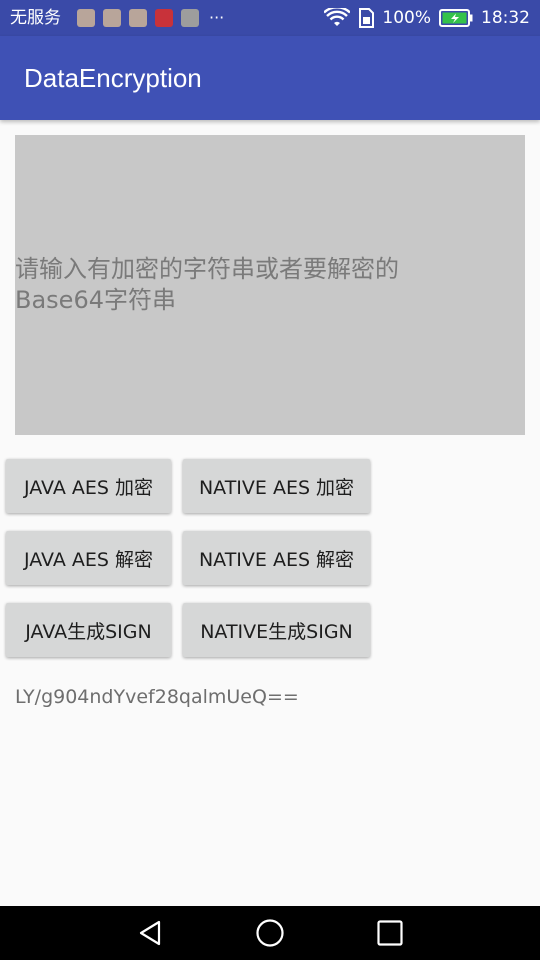 The width and height of the screenshot is (540, 960). What do you see at coordinates (88, 486) in the screenshot?
I see `java-aes-encrypt-button: JAVA AES 加密` at bounding box center [88, 486].